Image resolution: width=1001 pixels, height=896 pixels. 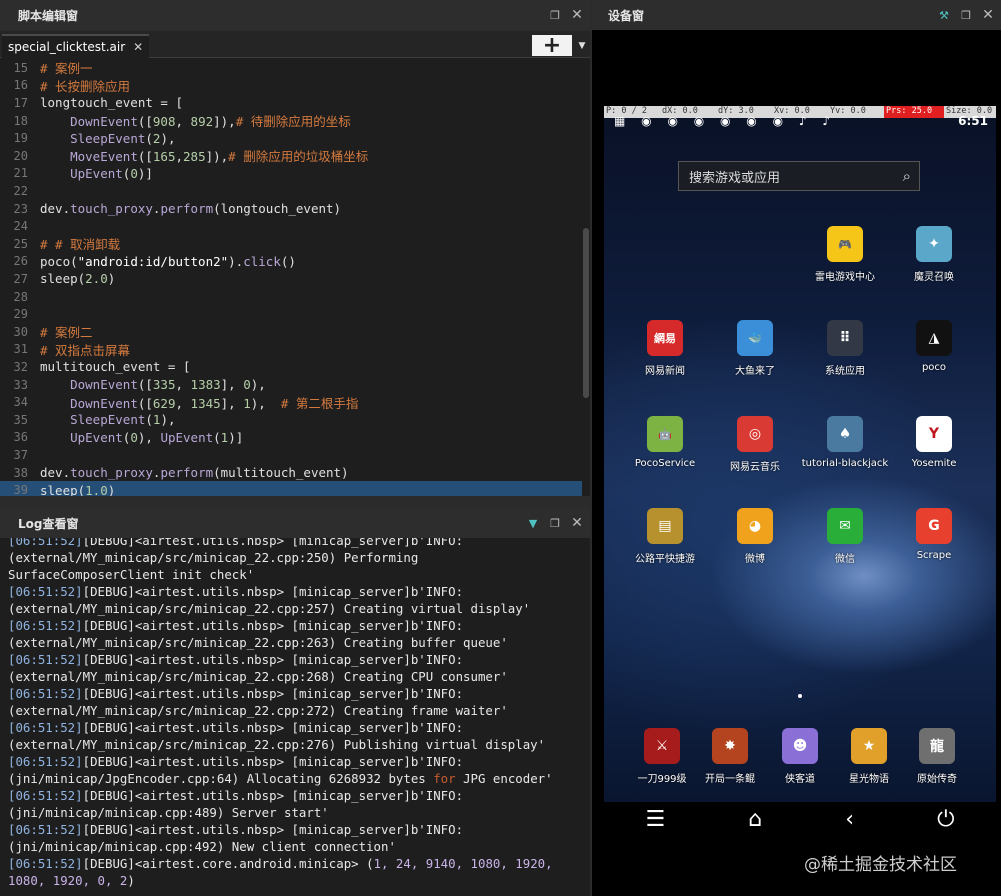 I want to click on app-apps: 🤖 PocoService, so click(x=665, y=442).